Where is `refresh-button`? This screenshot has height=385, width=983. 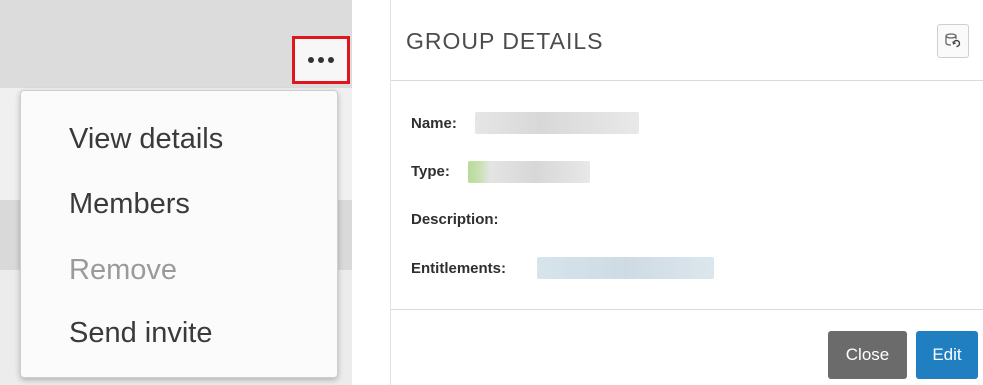 refresh-button is located at coordinates (953, 41).